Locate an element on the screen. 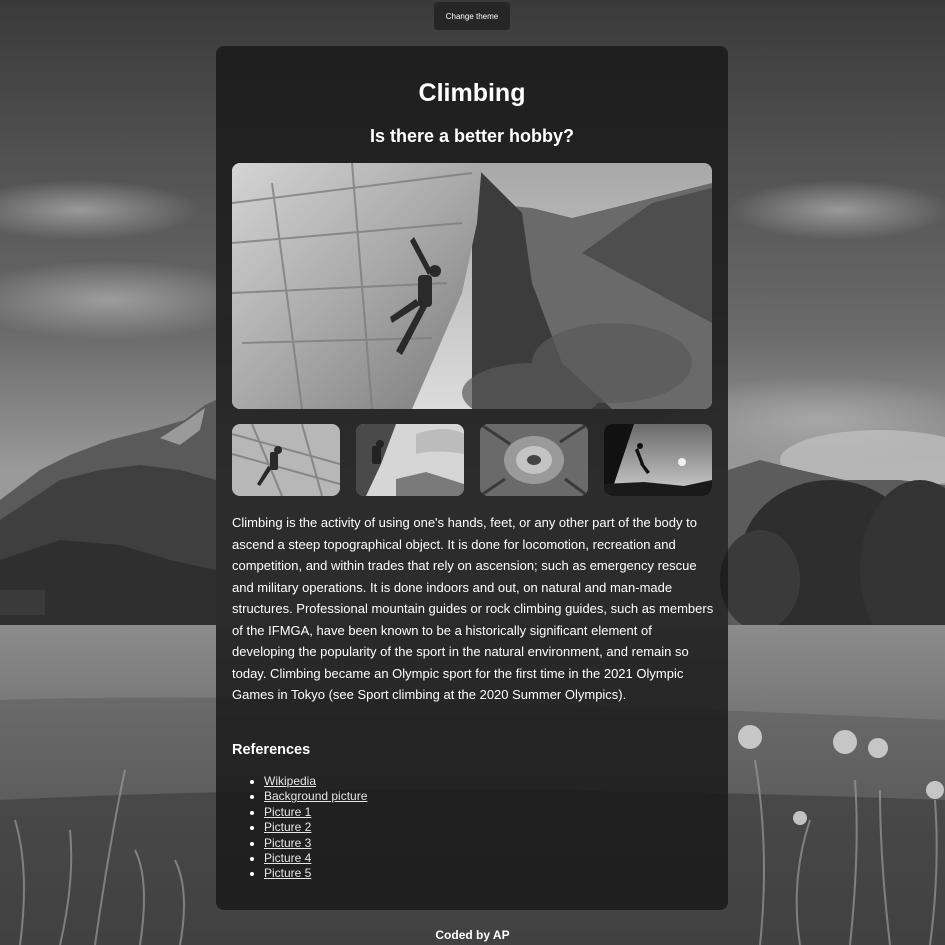 This screenshot has width=945, height=945. reference-link-wikipedia: Wikipedia is located at coordinates (290, 781).